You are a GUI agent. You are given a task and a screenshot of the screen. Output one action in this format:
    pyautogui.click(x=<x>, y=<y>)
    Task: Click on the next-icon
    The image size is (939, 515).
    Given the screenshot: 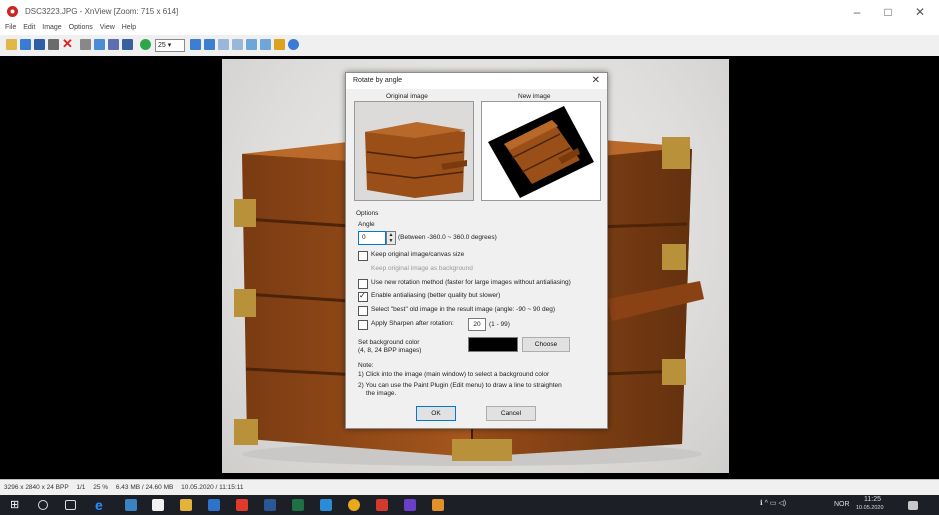 What is the action you would take?
    pyautogui.click(x=265, y=44)
    